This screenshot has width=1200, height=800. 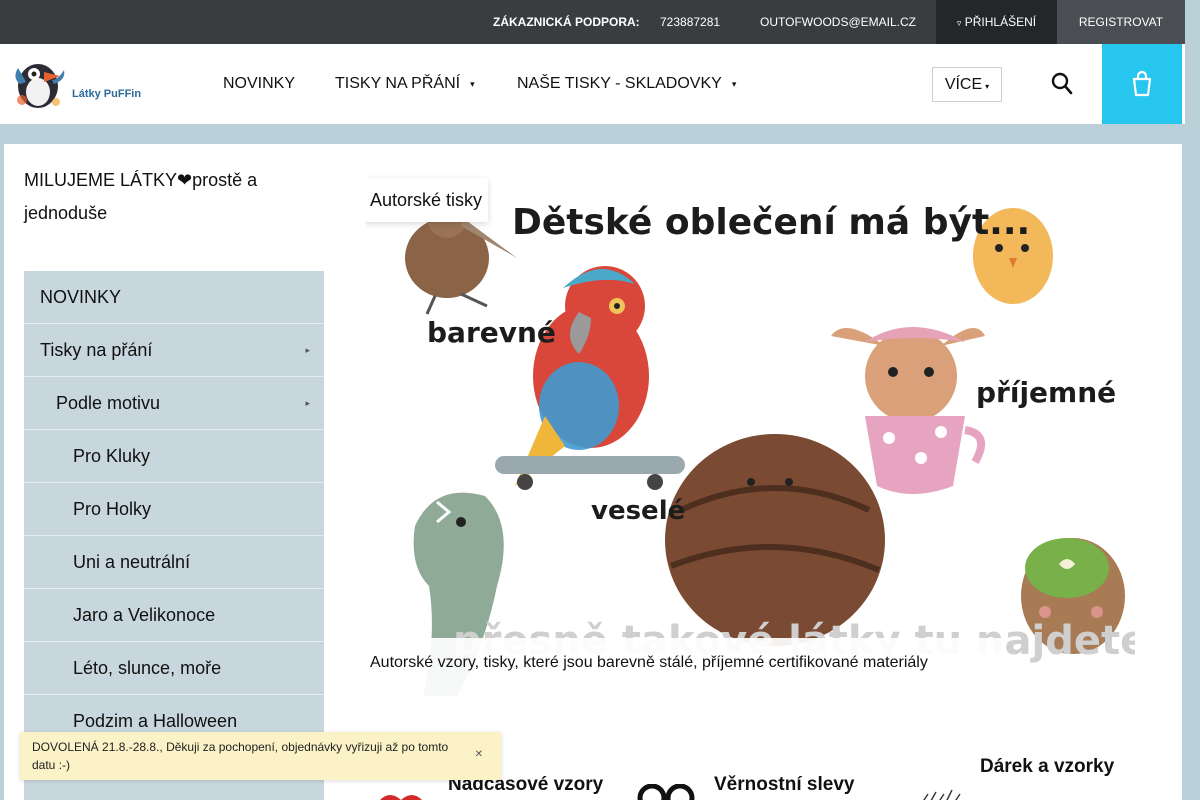 I want to click on sidebar-item-label: Léto, slunce, moře, so click(x=147, y=668).